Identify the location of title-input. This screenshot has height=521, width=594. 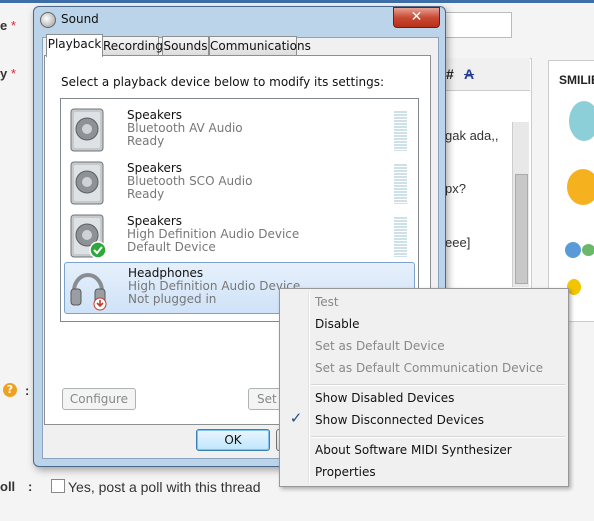
(476, 25).